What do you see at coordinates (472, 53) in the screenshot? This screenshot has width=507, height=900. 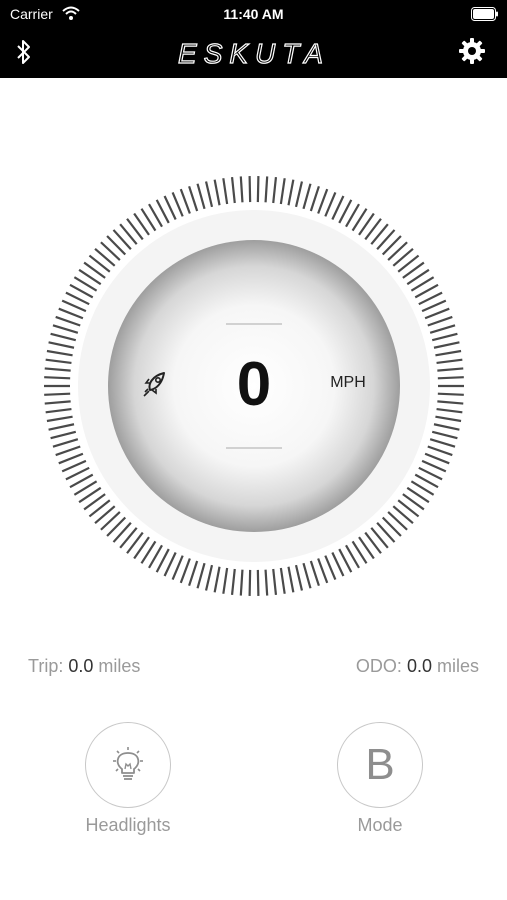 I see `gear-icon` at bounding box center [472, 53].